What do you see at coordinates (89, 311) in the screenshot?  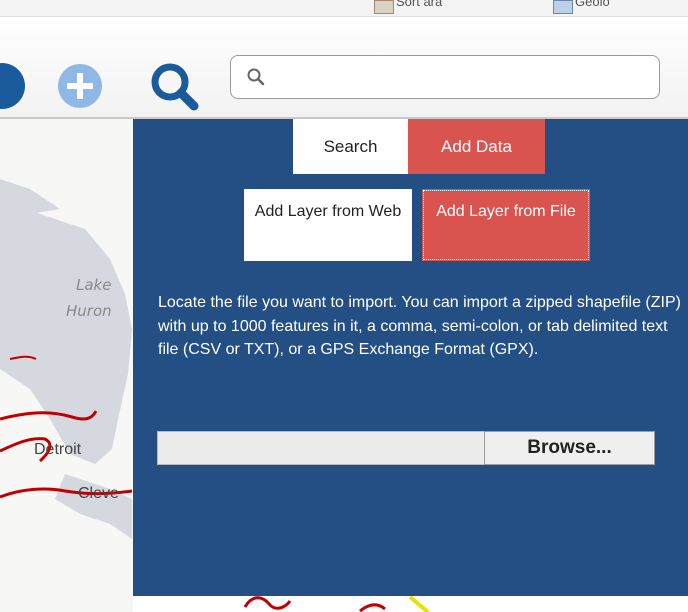 I see `lake-label: Huron` at bounding box center [89, 311].